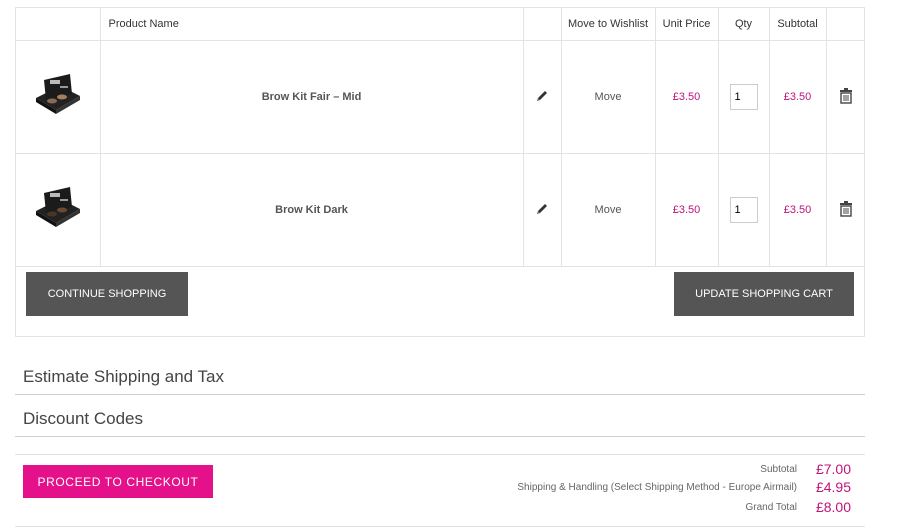  I want to click on continue-shopping-button: CONTINUE SHOPPING, so click(107, 294).